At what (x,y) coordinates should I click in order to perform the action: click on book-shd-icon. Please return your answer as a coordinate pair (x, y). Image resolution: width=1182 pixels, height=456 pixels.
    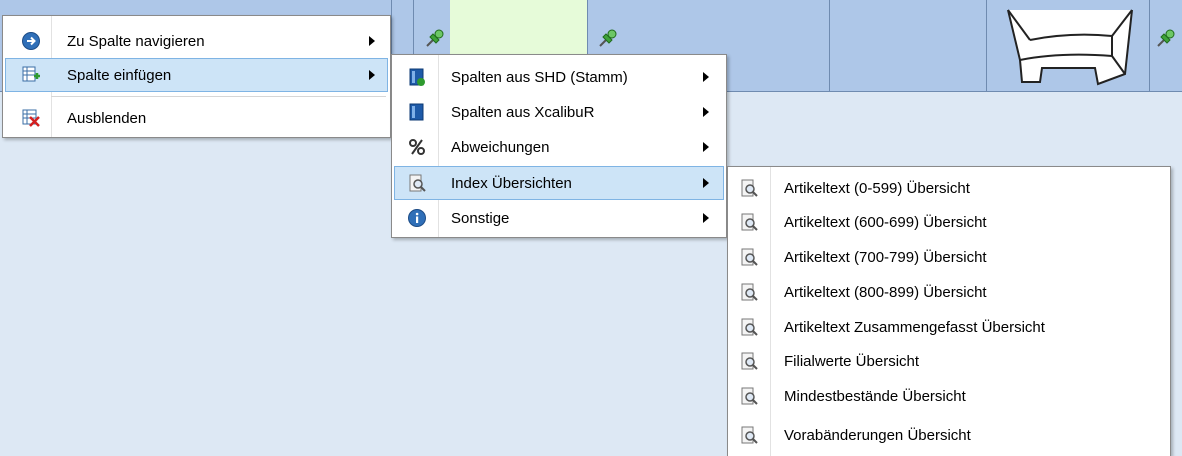
    Looking at the image, I should click on (417, 77).